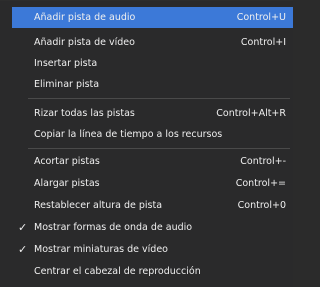 This screenshot has height=287, width=320. What do you see at coordinates (113, 227) in the screenshot?
I see `menu-item-label: Mostrar formas de onda de audio` at bounding box center [113, 227].